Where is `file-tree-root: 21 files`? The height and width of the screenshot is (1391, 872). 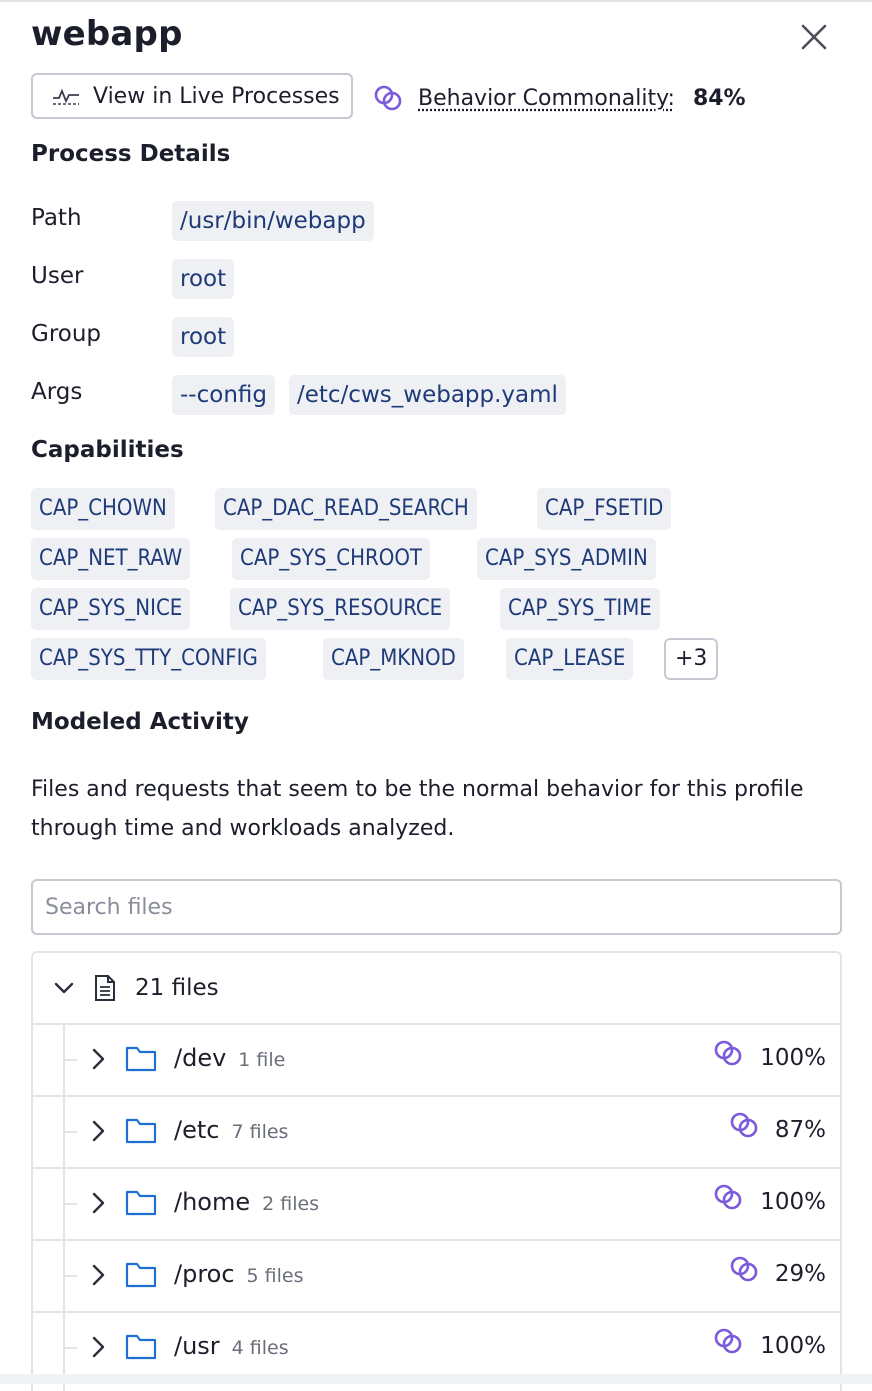
file-tree-root: 21 files is located at coordinates (436, 988).